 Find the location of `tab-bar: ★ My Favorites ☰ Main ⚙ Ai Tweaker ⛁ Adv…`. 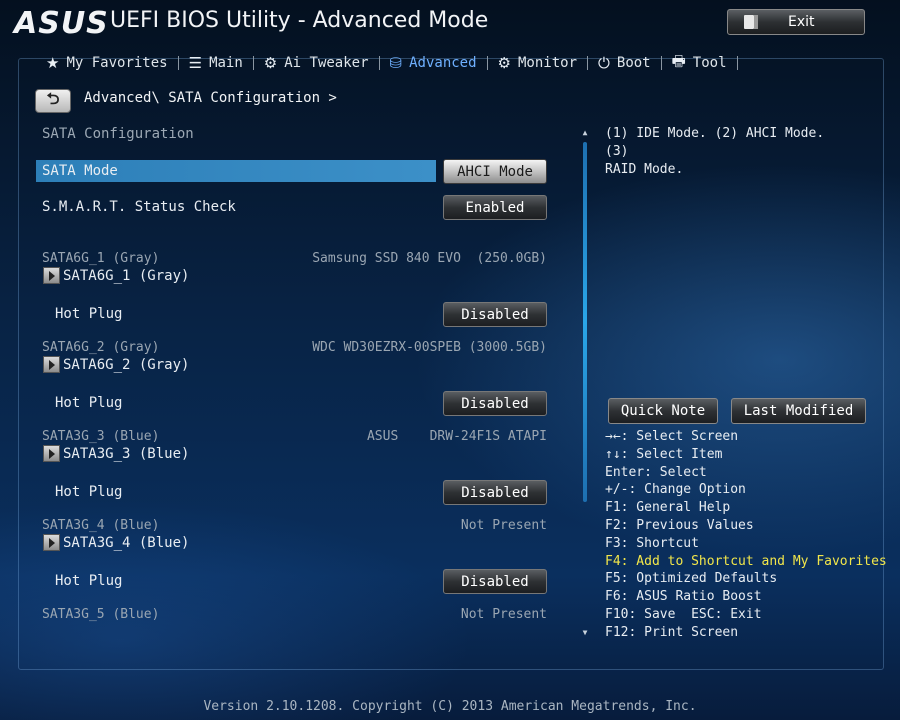

tab-bar: ★ My Favorites ☰ Main ⚙ Ai Tweaker ⛁ Adv… is located at coordinates (387, 63).